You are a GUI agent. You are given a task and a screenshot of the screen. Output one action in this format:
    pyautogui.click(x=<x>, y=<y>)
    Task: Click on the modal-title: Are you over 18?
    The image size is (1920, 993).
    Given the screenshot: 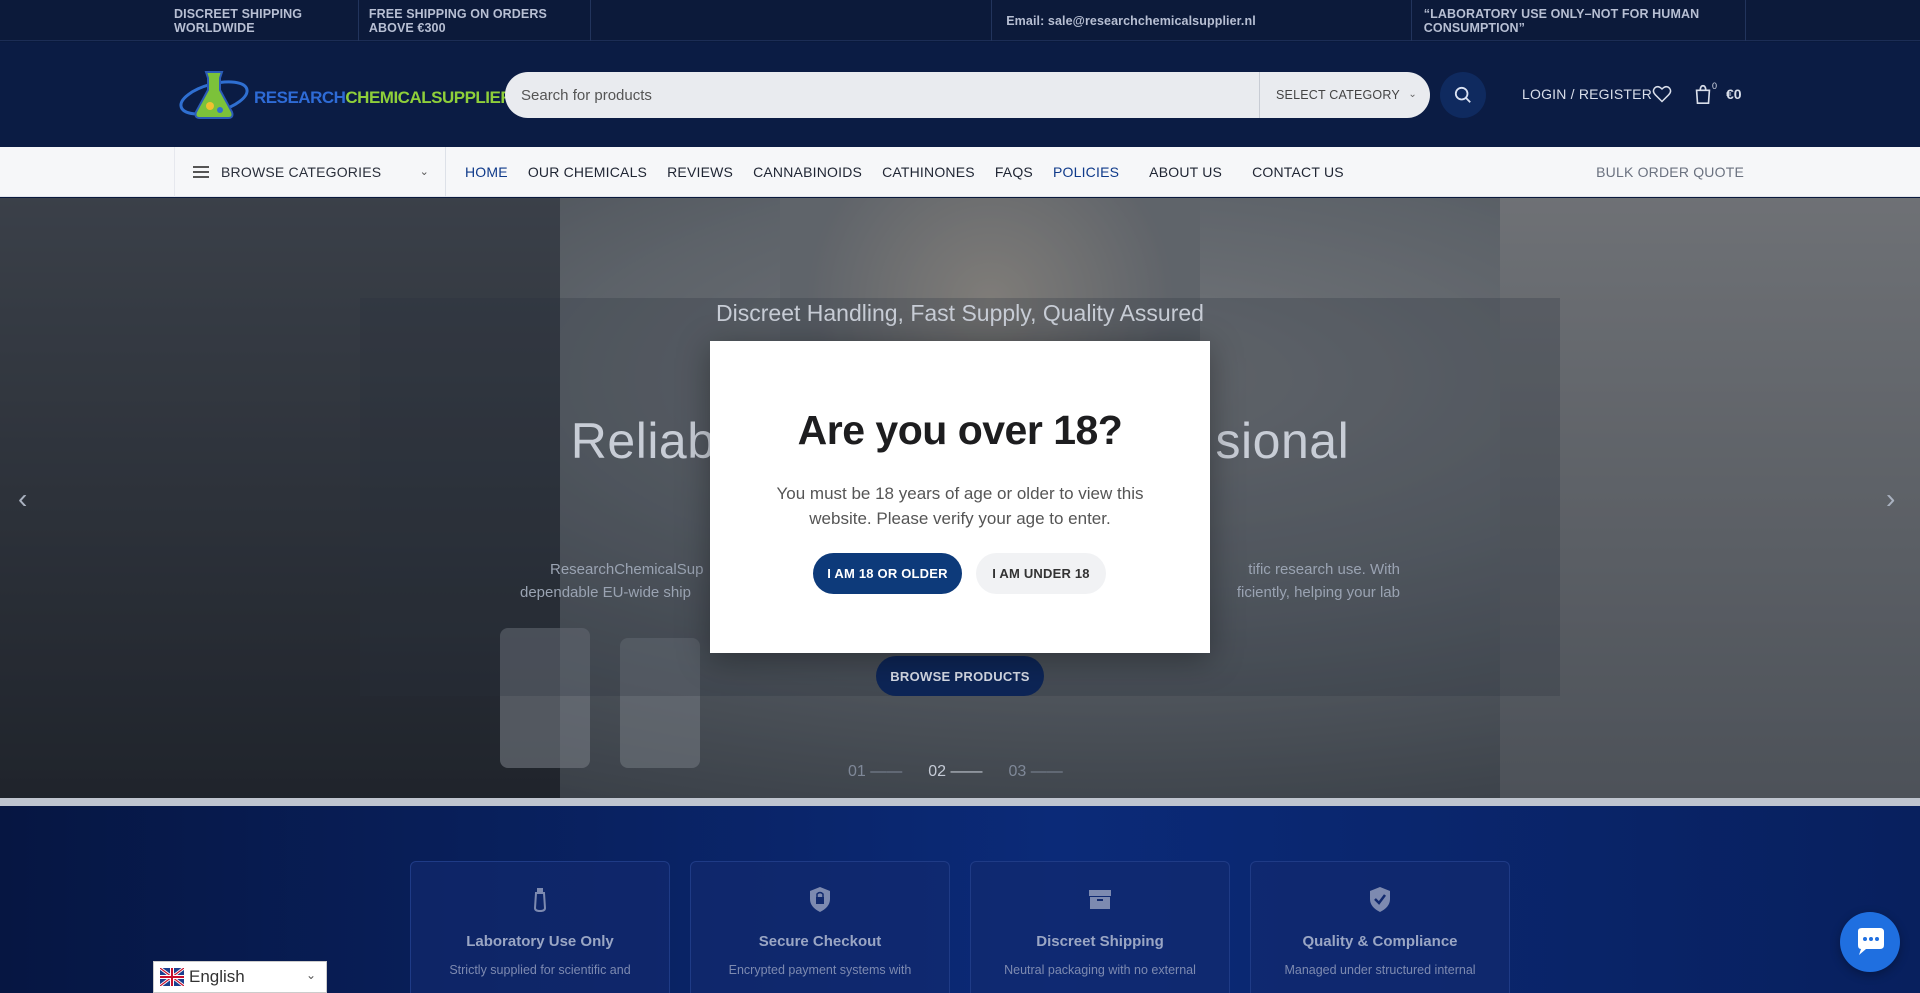 What is the action you would take?
    pyautogui.click(x=960, y=430)
    